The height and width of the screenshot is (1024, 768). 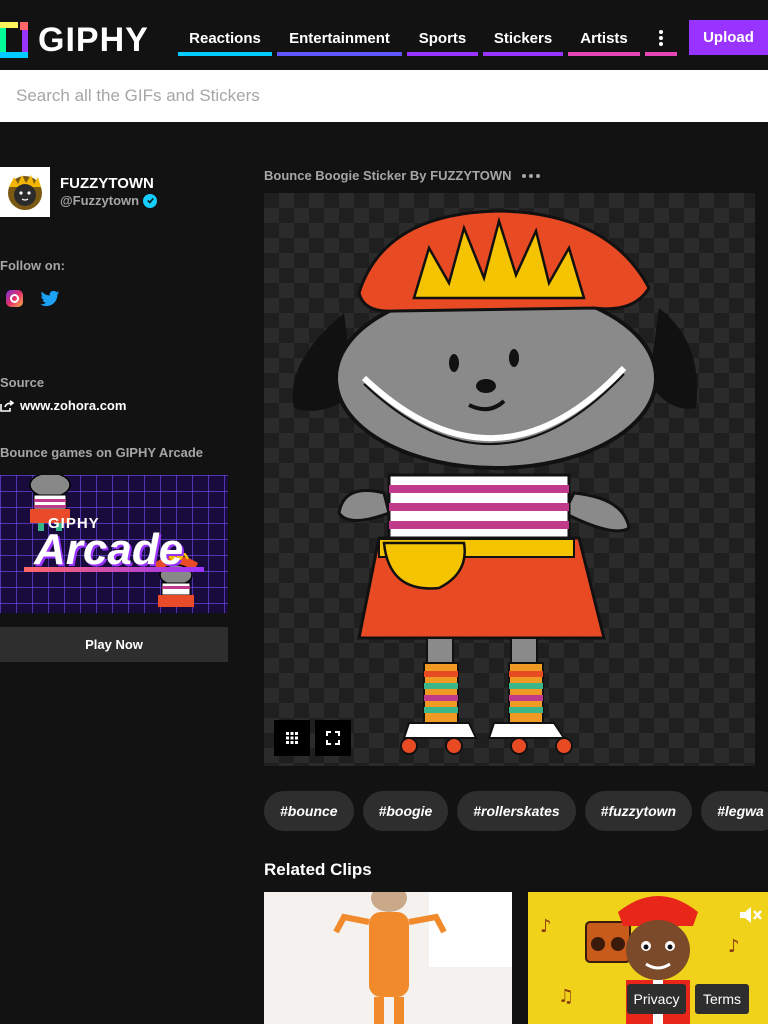 I want to click on fullscreen-icon, so click(x=333, y=738).